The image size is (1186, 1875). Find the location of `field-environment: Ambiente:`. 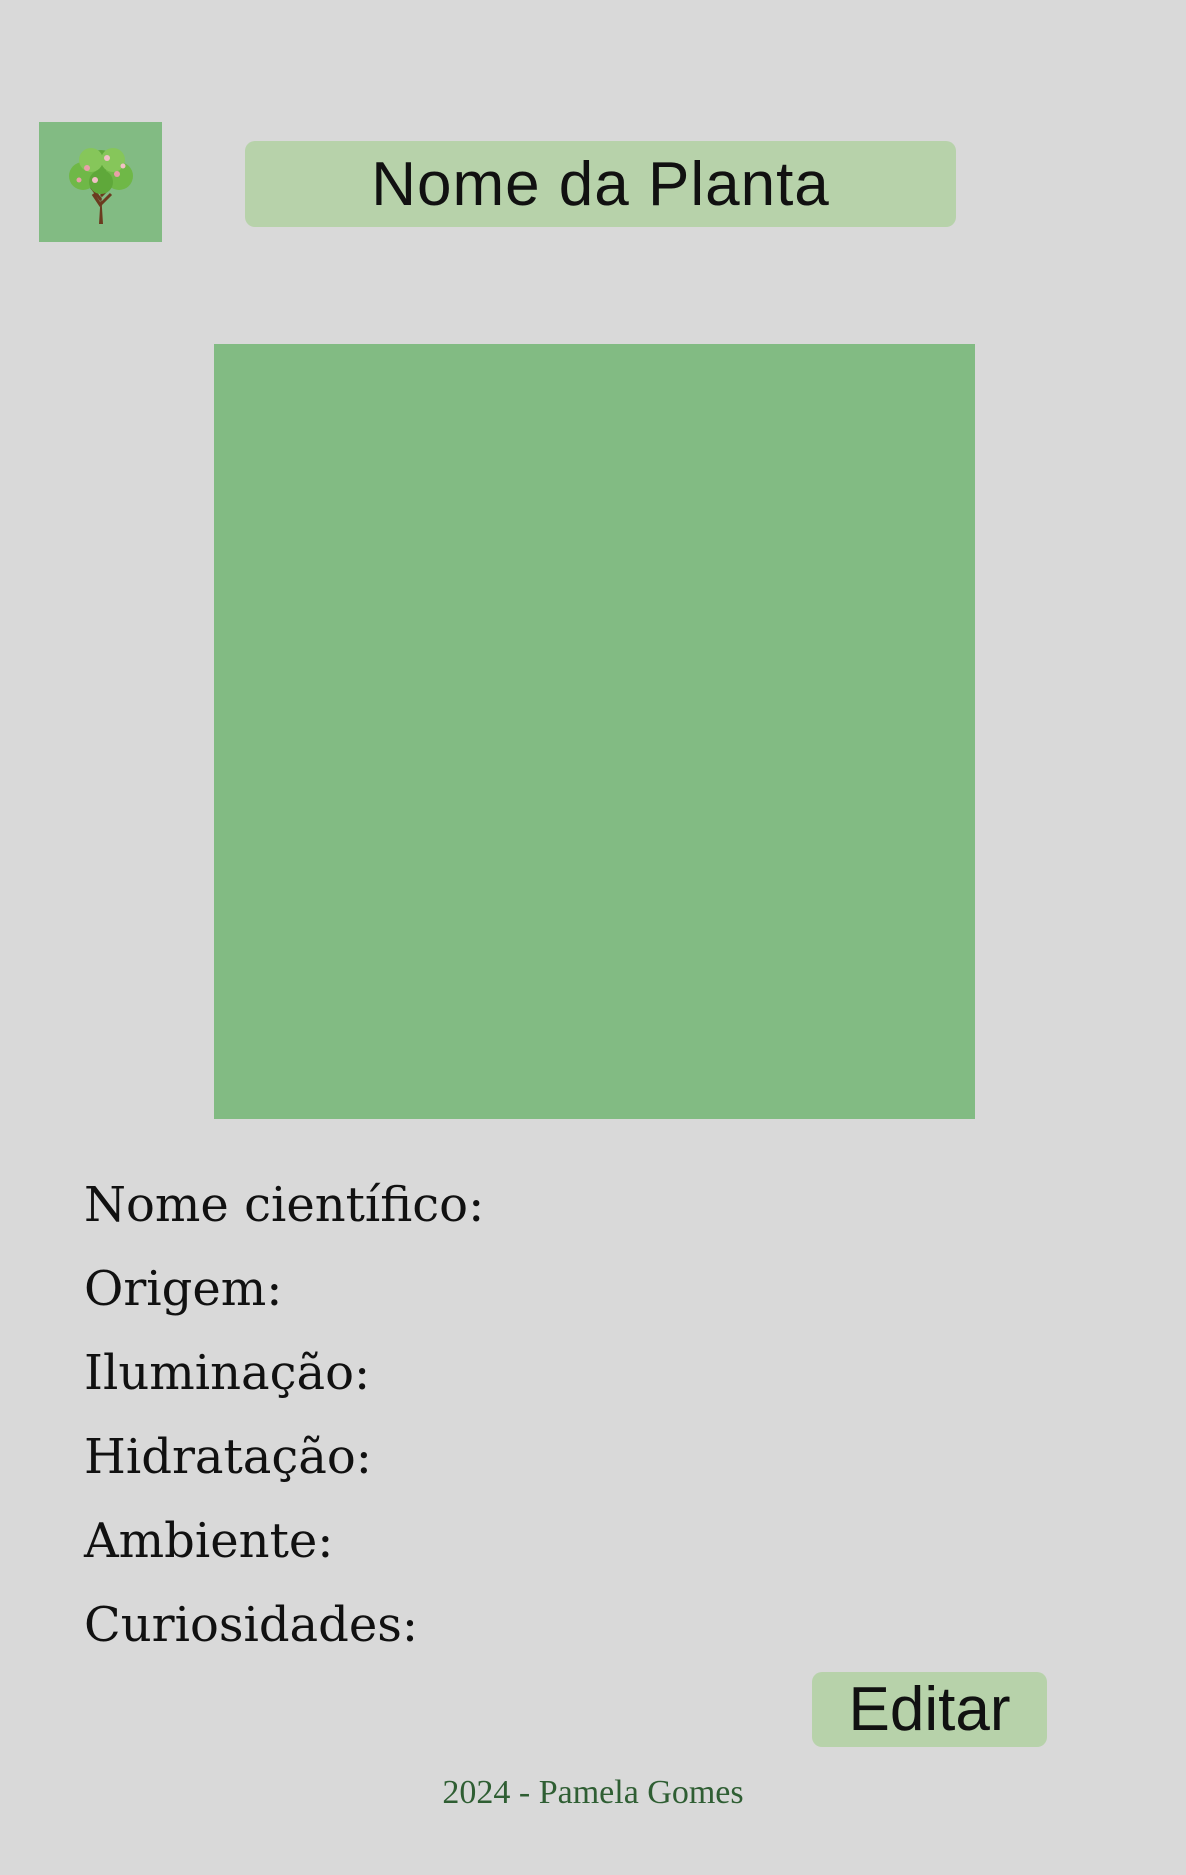

field-environment: Ambiente: is located at coordinates (209, 1541).